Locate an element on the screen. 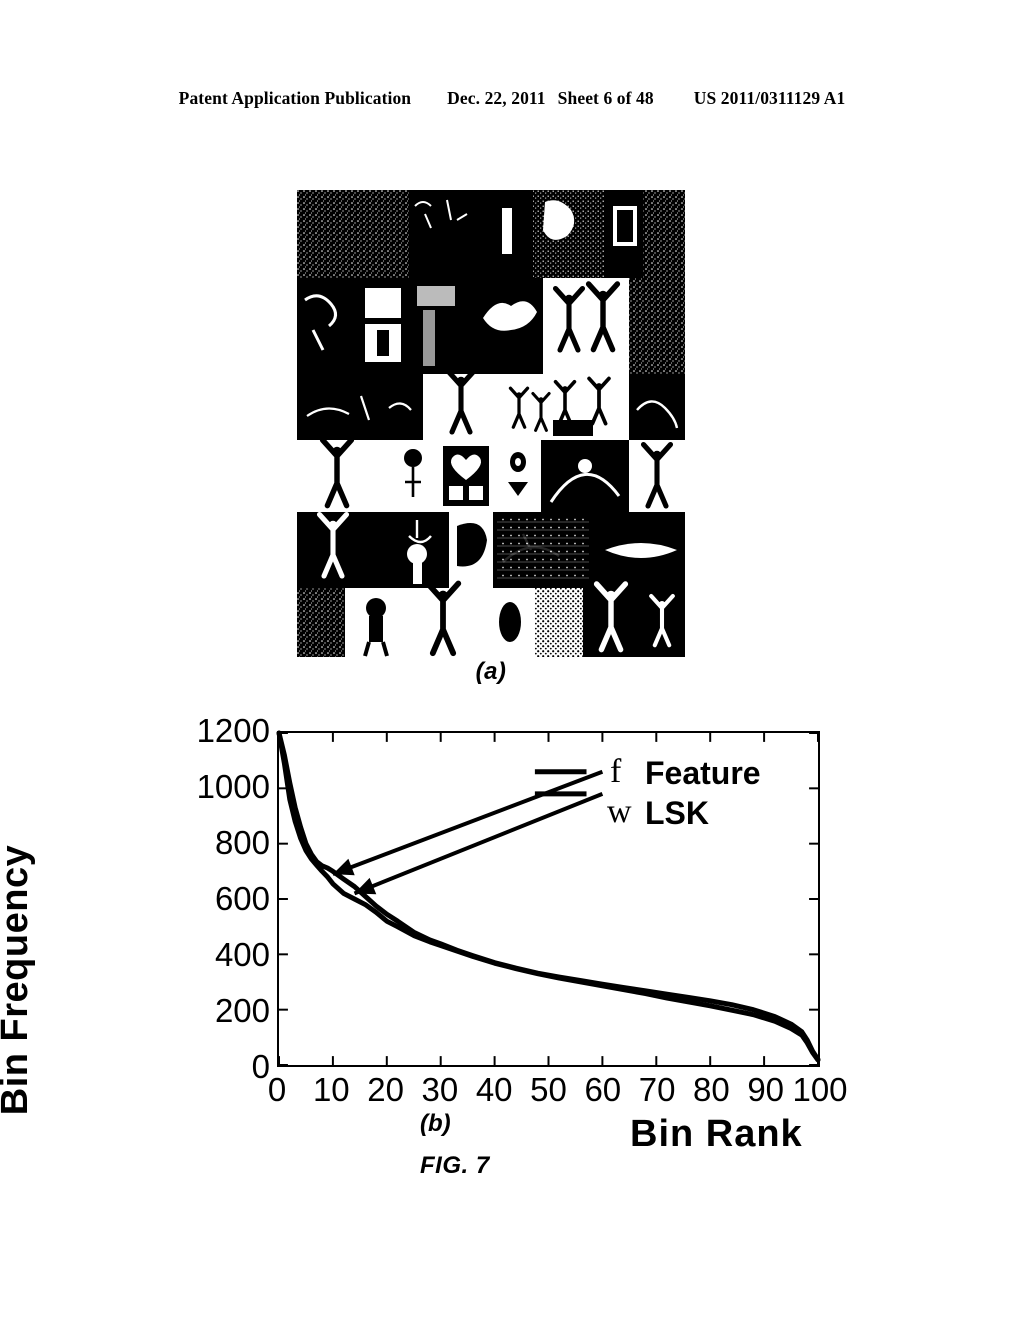  header-date: Dec. 22, 2011 is located at coordinates (496, 98).